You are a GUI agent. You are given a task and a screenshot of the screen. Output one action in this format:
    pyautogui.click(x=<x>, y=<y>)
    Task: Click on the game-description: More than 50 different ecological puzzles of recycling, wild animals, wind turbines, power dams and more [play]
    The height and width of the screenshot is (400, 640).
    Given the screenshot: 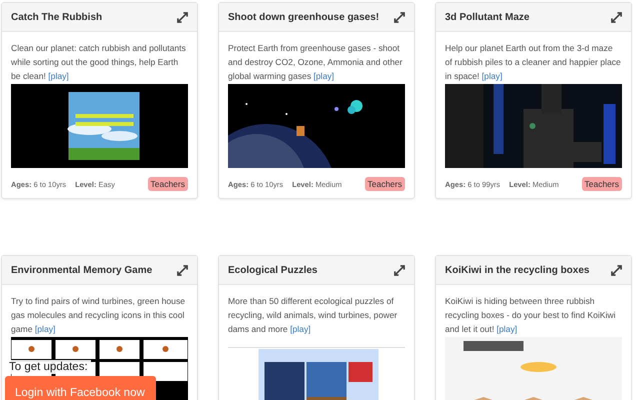 What is the action you would take?
    pyautogui.click(x=313, y=315)
    